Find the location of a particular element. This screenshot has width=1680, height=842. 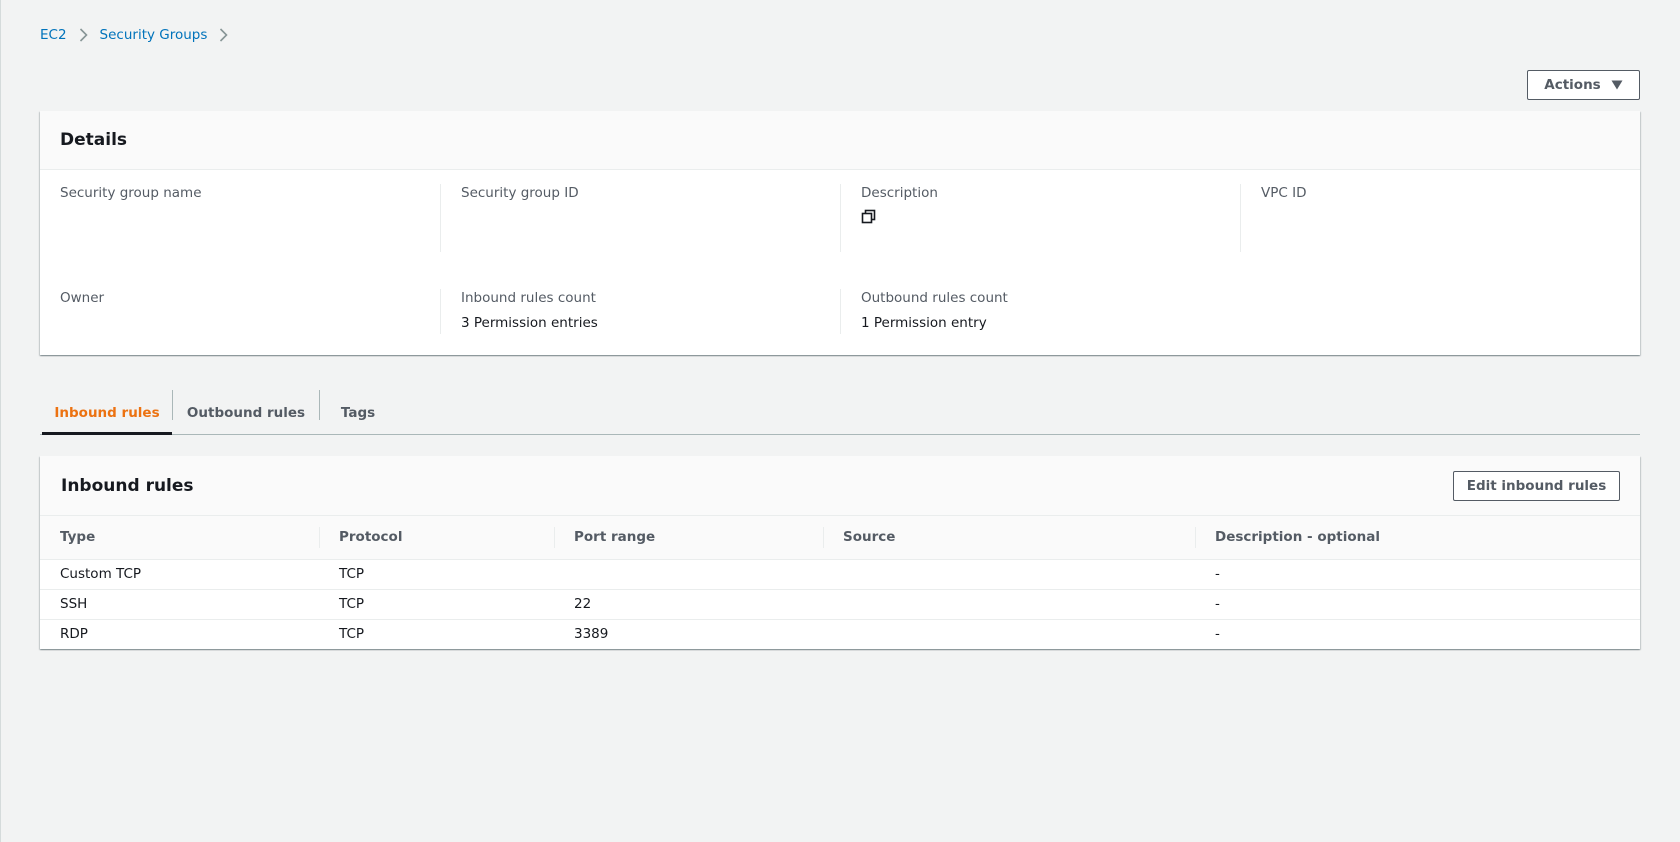

column-header-type: Type is located at coordinates (179, 537).